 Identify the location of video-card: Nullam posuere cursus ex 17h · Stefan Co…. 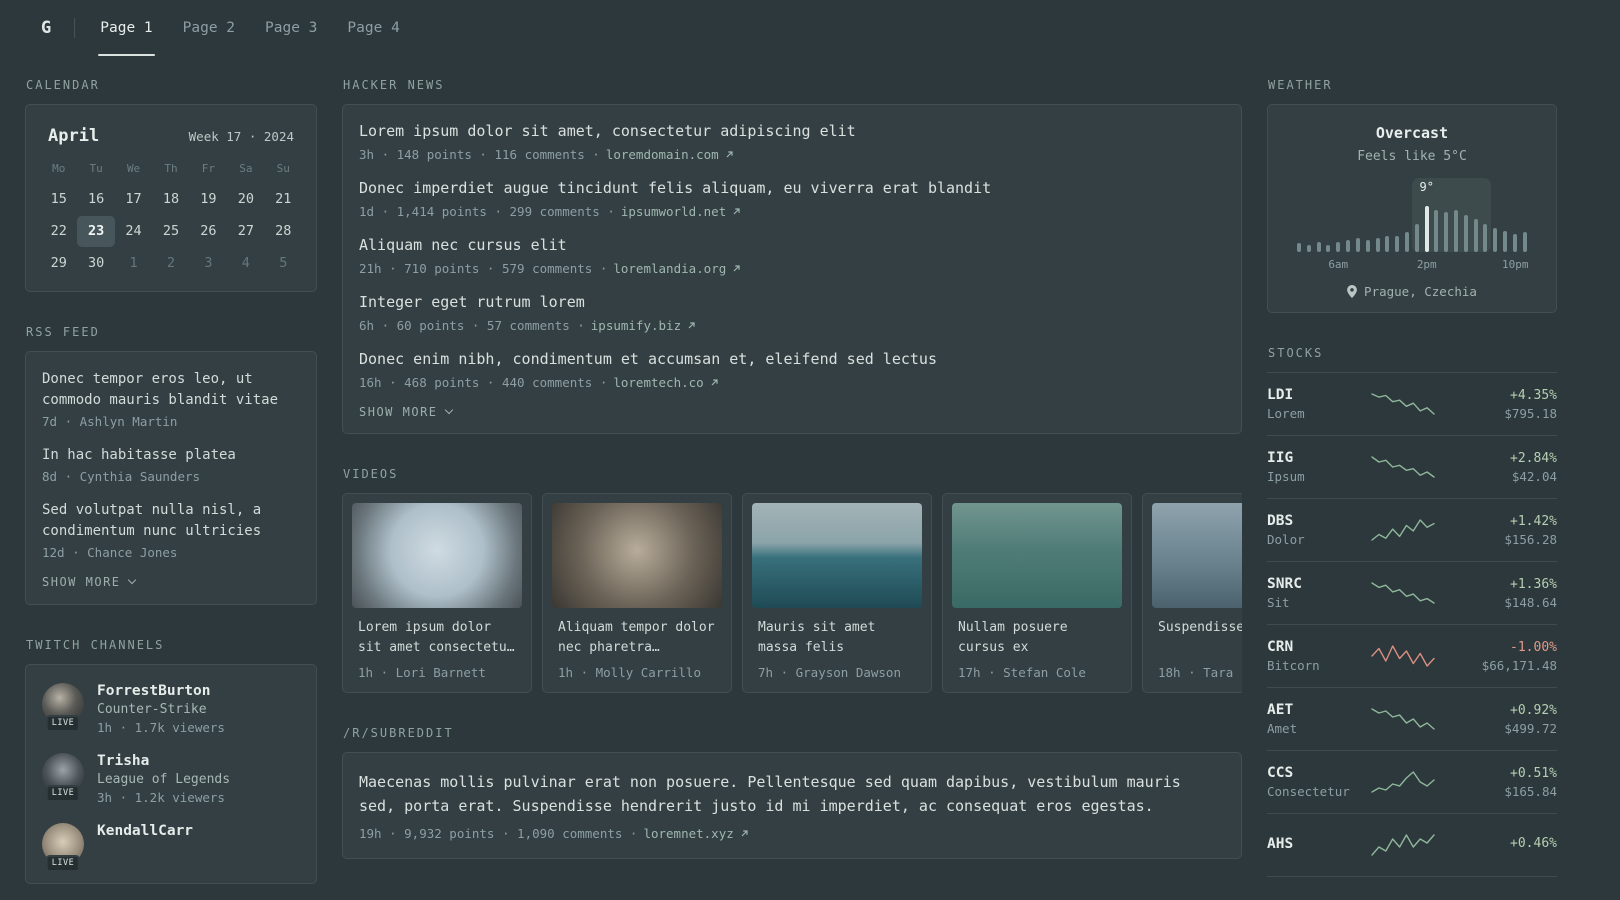
(1037, 593).